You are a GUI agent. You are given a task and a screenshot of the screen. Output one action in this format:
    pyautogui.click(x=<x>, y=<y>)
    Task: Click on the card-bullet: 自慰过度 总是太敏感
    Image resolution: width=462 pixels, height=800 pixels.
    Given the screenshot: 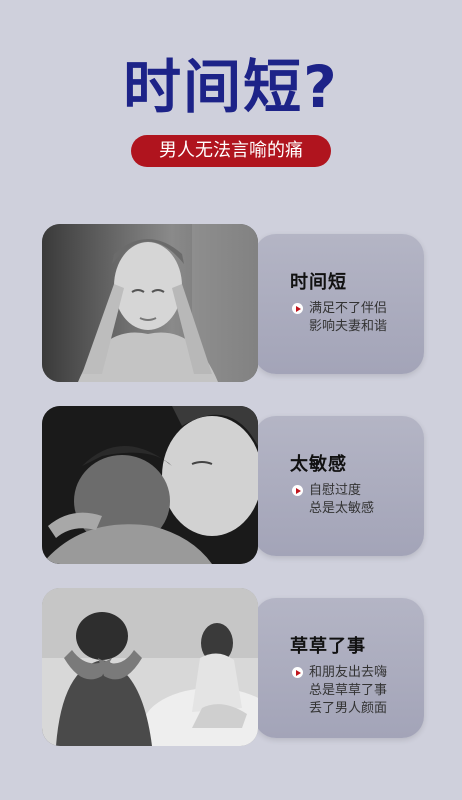 What is the action you would take?
    pyautogui.click(x=333, y=500)
    